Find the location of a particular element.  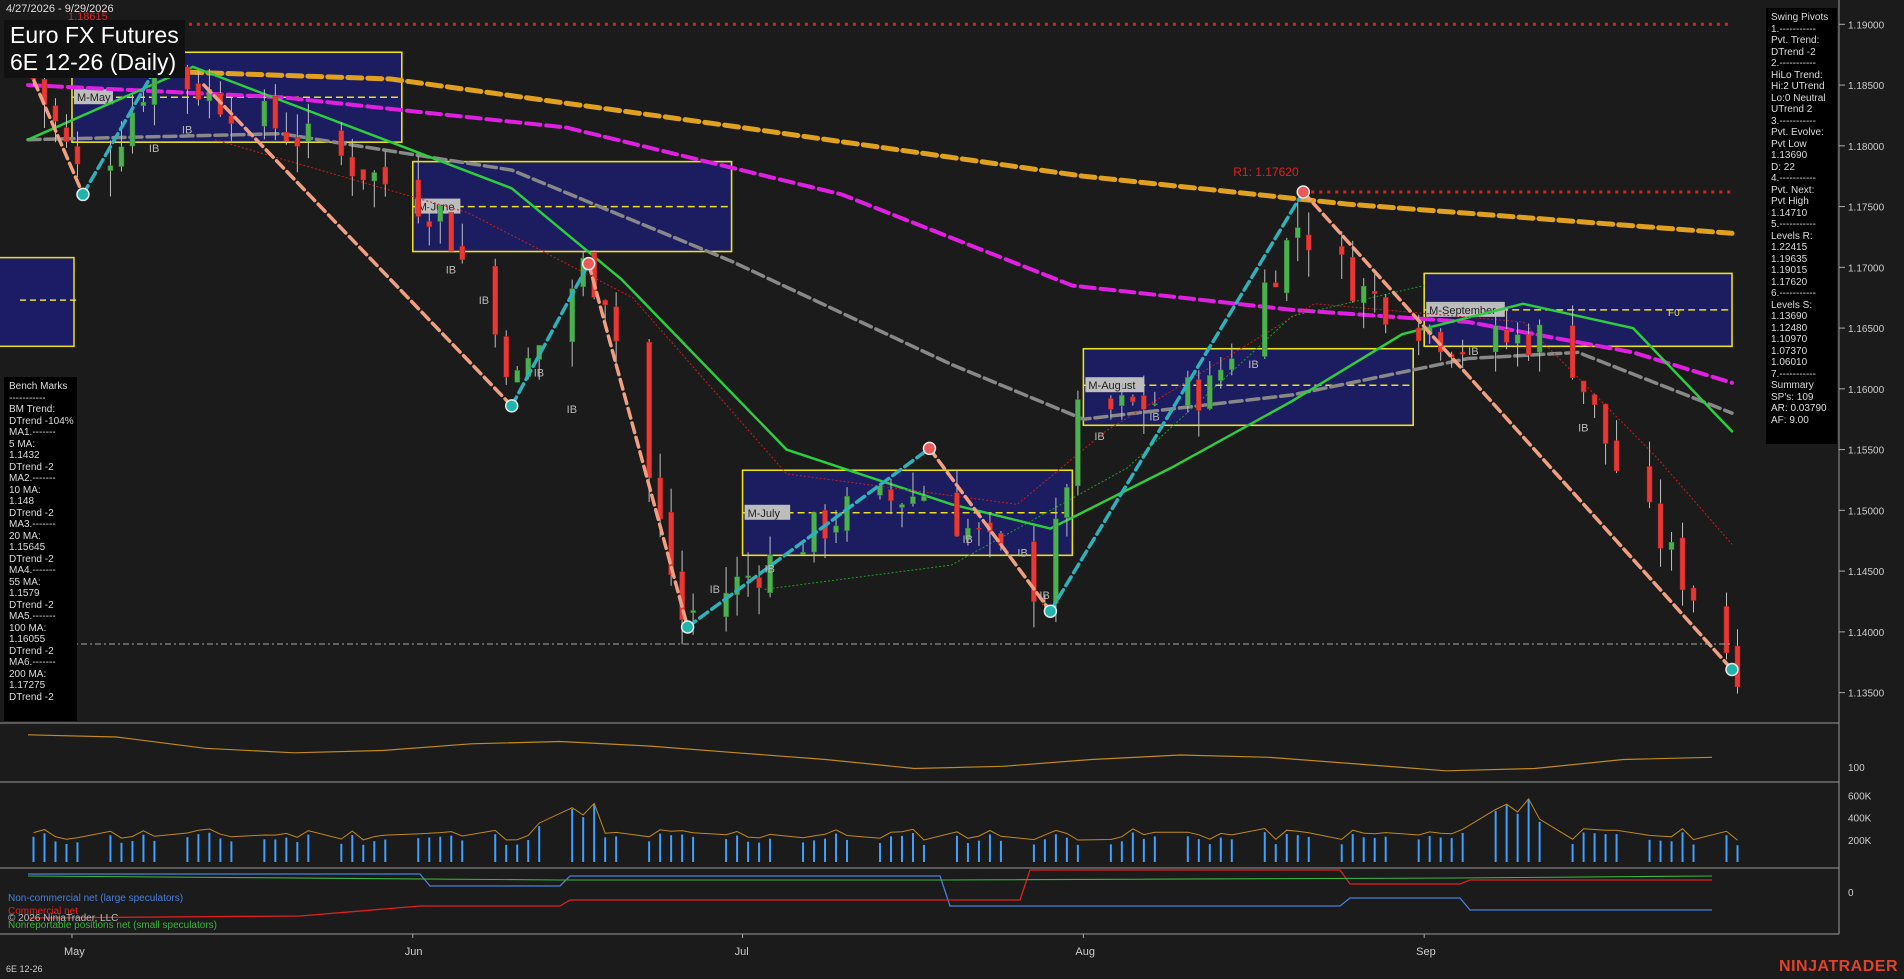

bench-line: ----------- is located at coordinates (27, 398).